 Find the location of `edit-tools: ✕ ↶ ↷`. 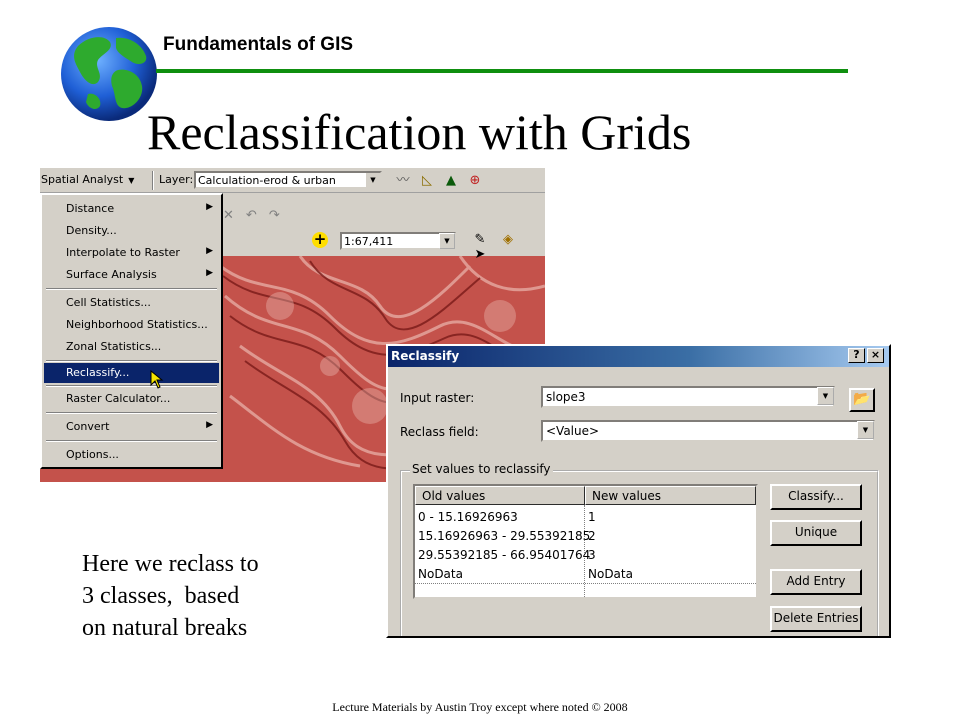

edit-tools: ✕ ↶ ↷ is located at coordinates (257, 215).